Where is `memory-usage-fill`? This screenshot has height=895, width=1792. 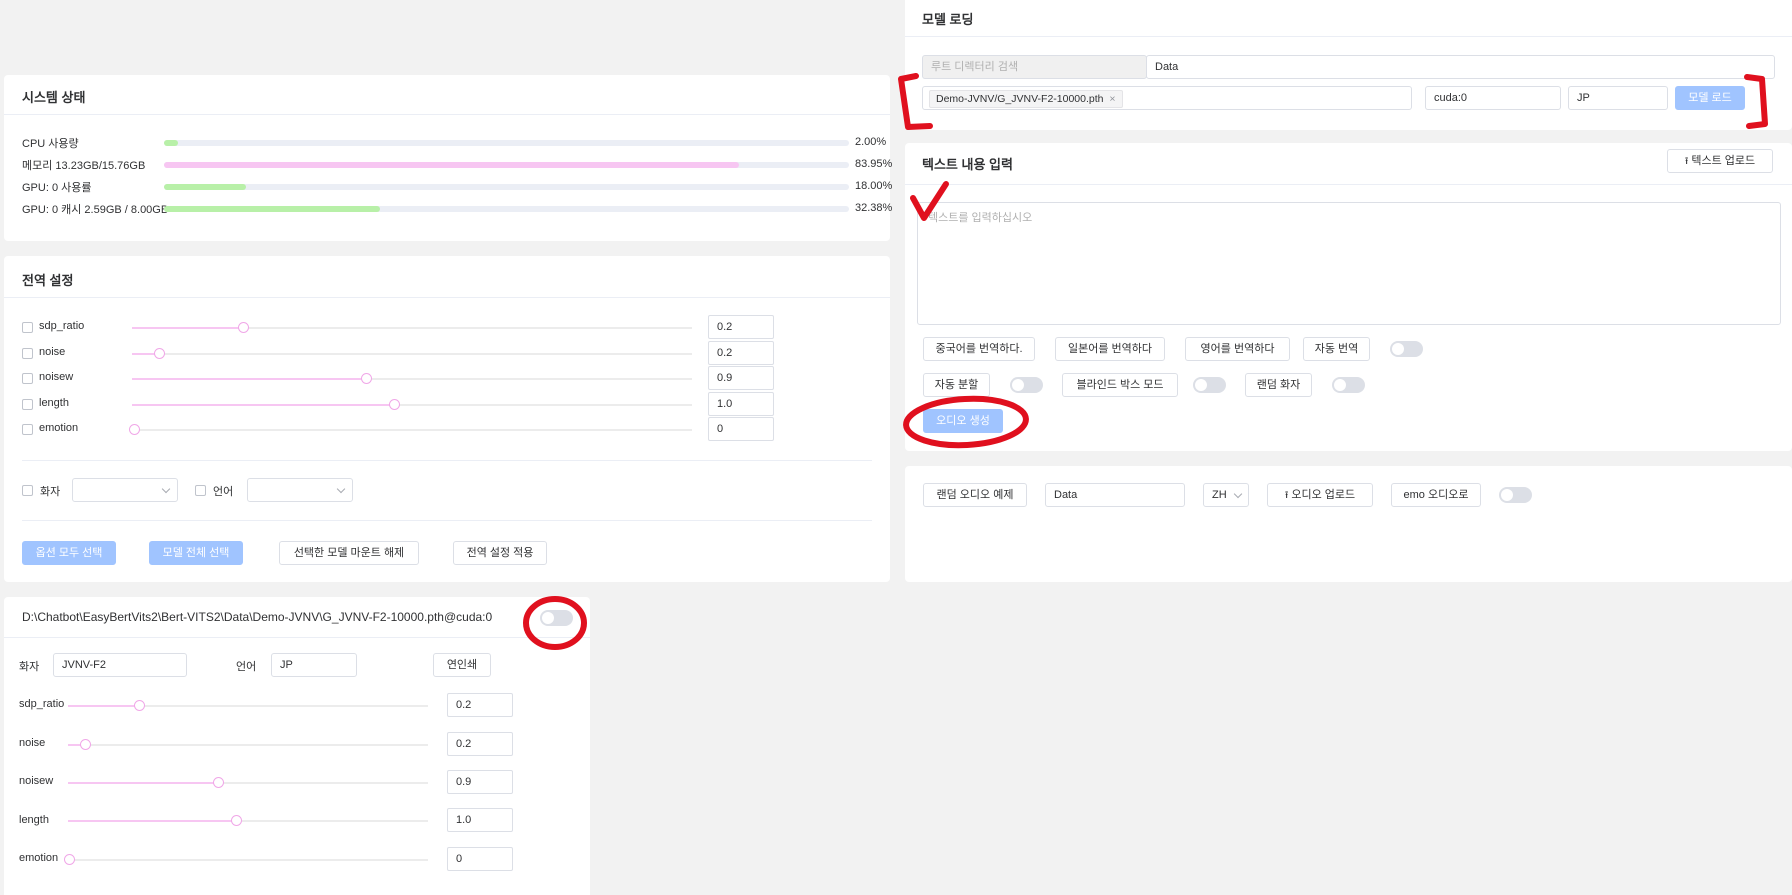 memory-usage-fill is located at coordinates (452, 165).